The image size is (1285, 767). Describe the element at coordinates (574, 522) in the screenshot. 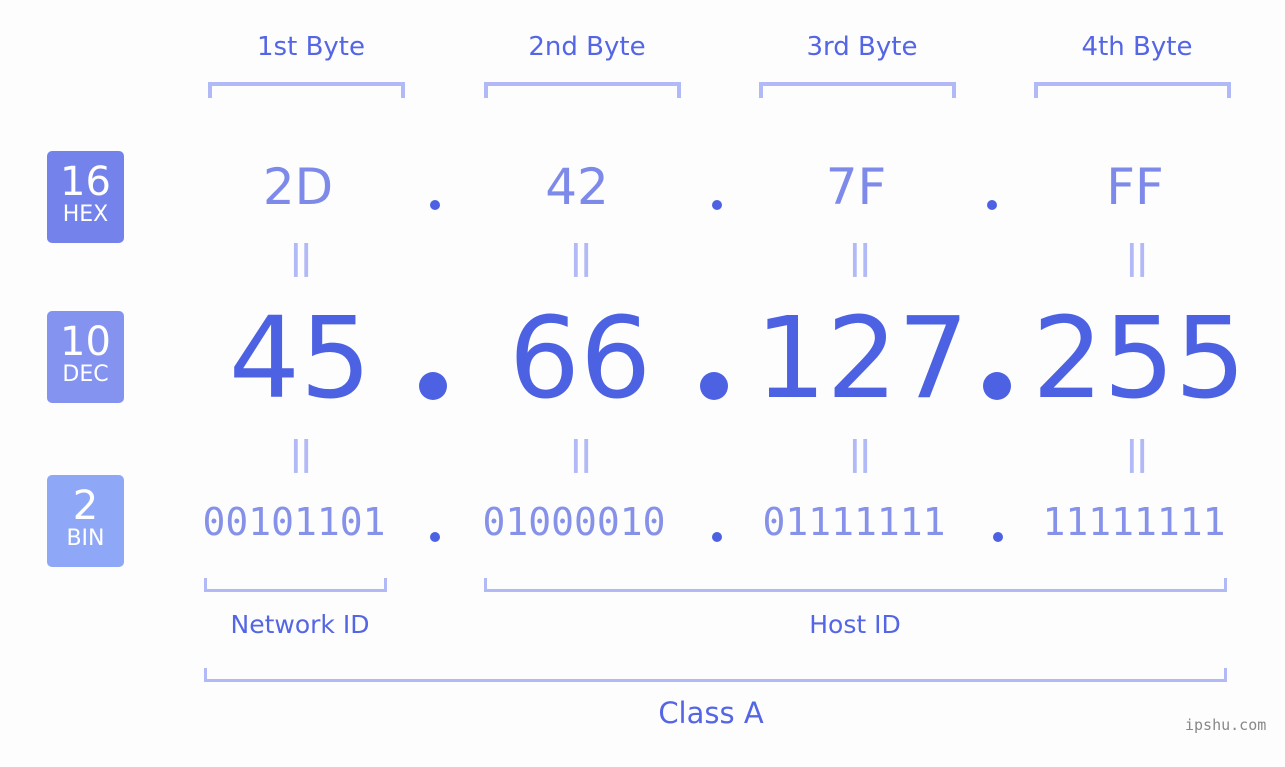

I see `bin-value-2: 01000010` at that location.